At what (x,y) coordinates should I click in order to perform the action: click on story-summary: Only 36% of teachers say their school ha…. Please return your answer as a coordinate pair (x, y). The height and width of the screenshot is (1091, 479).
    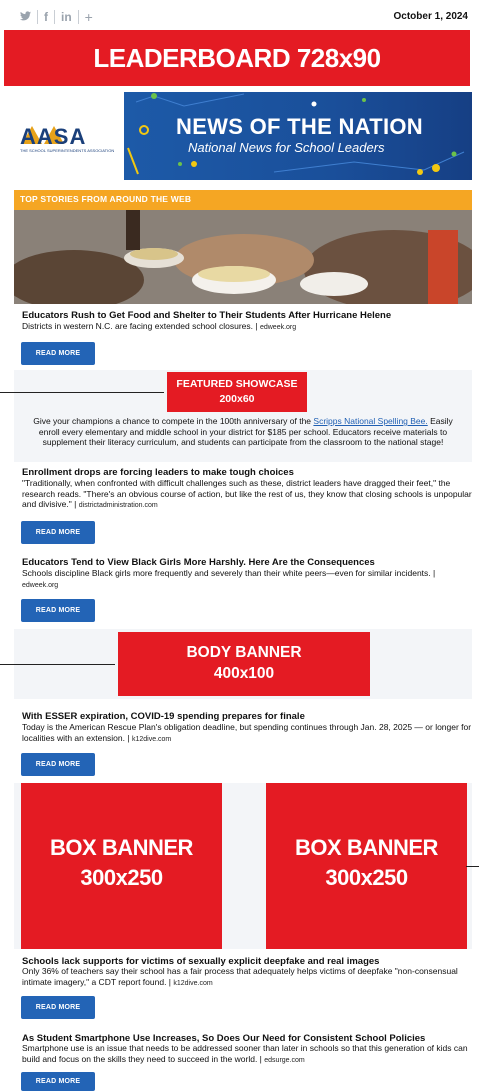
    Looking at the image, I should click on (240, 976).